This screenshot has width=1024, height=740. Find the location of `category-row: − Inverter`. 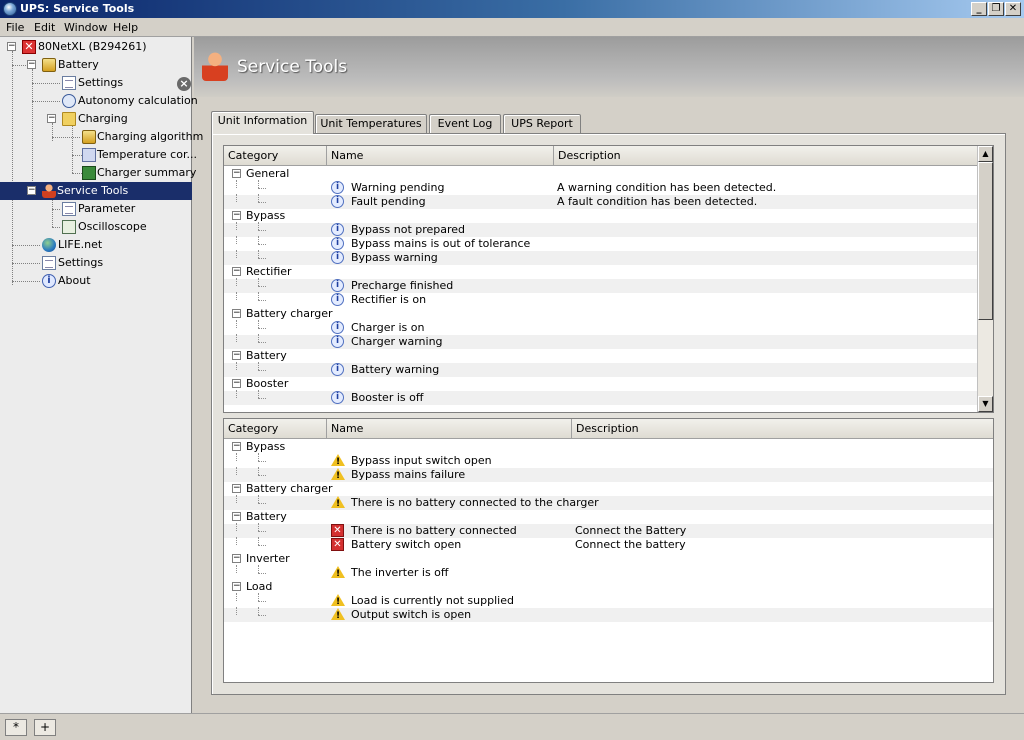

category-row: − Inverter is located at coordinates (608, 559).